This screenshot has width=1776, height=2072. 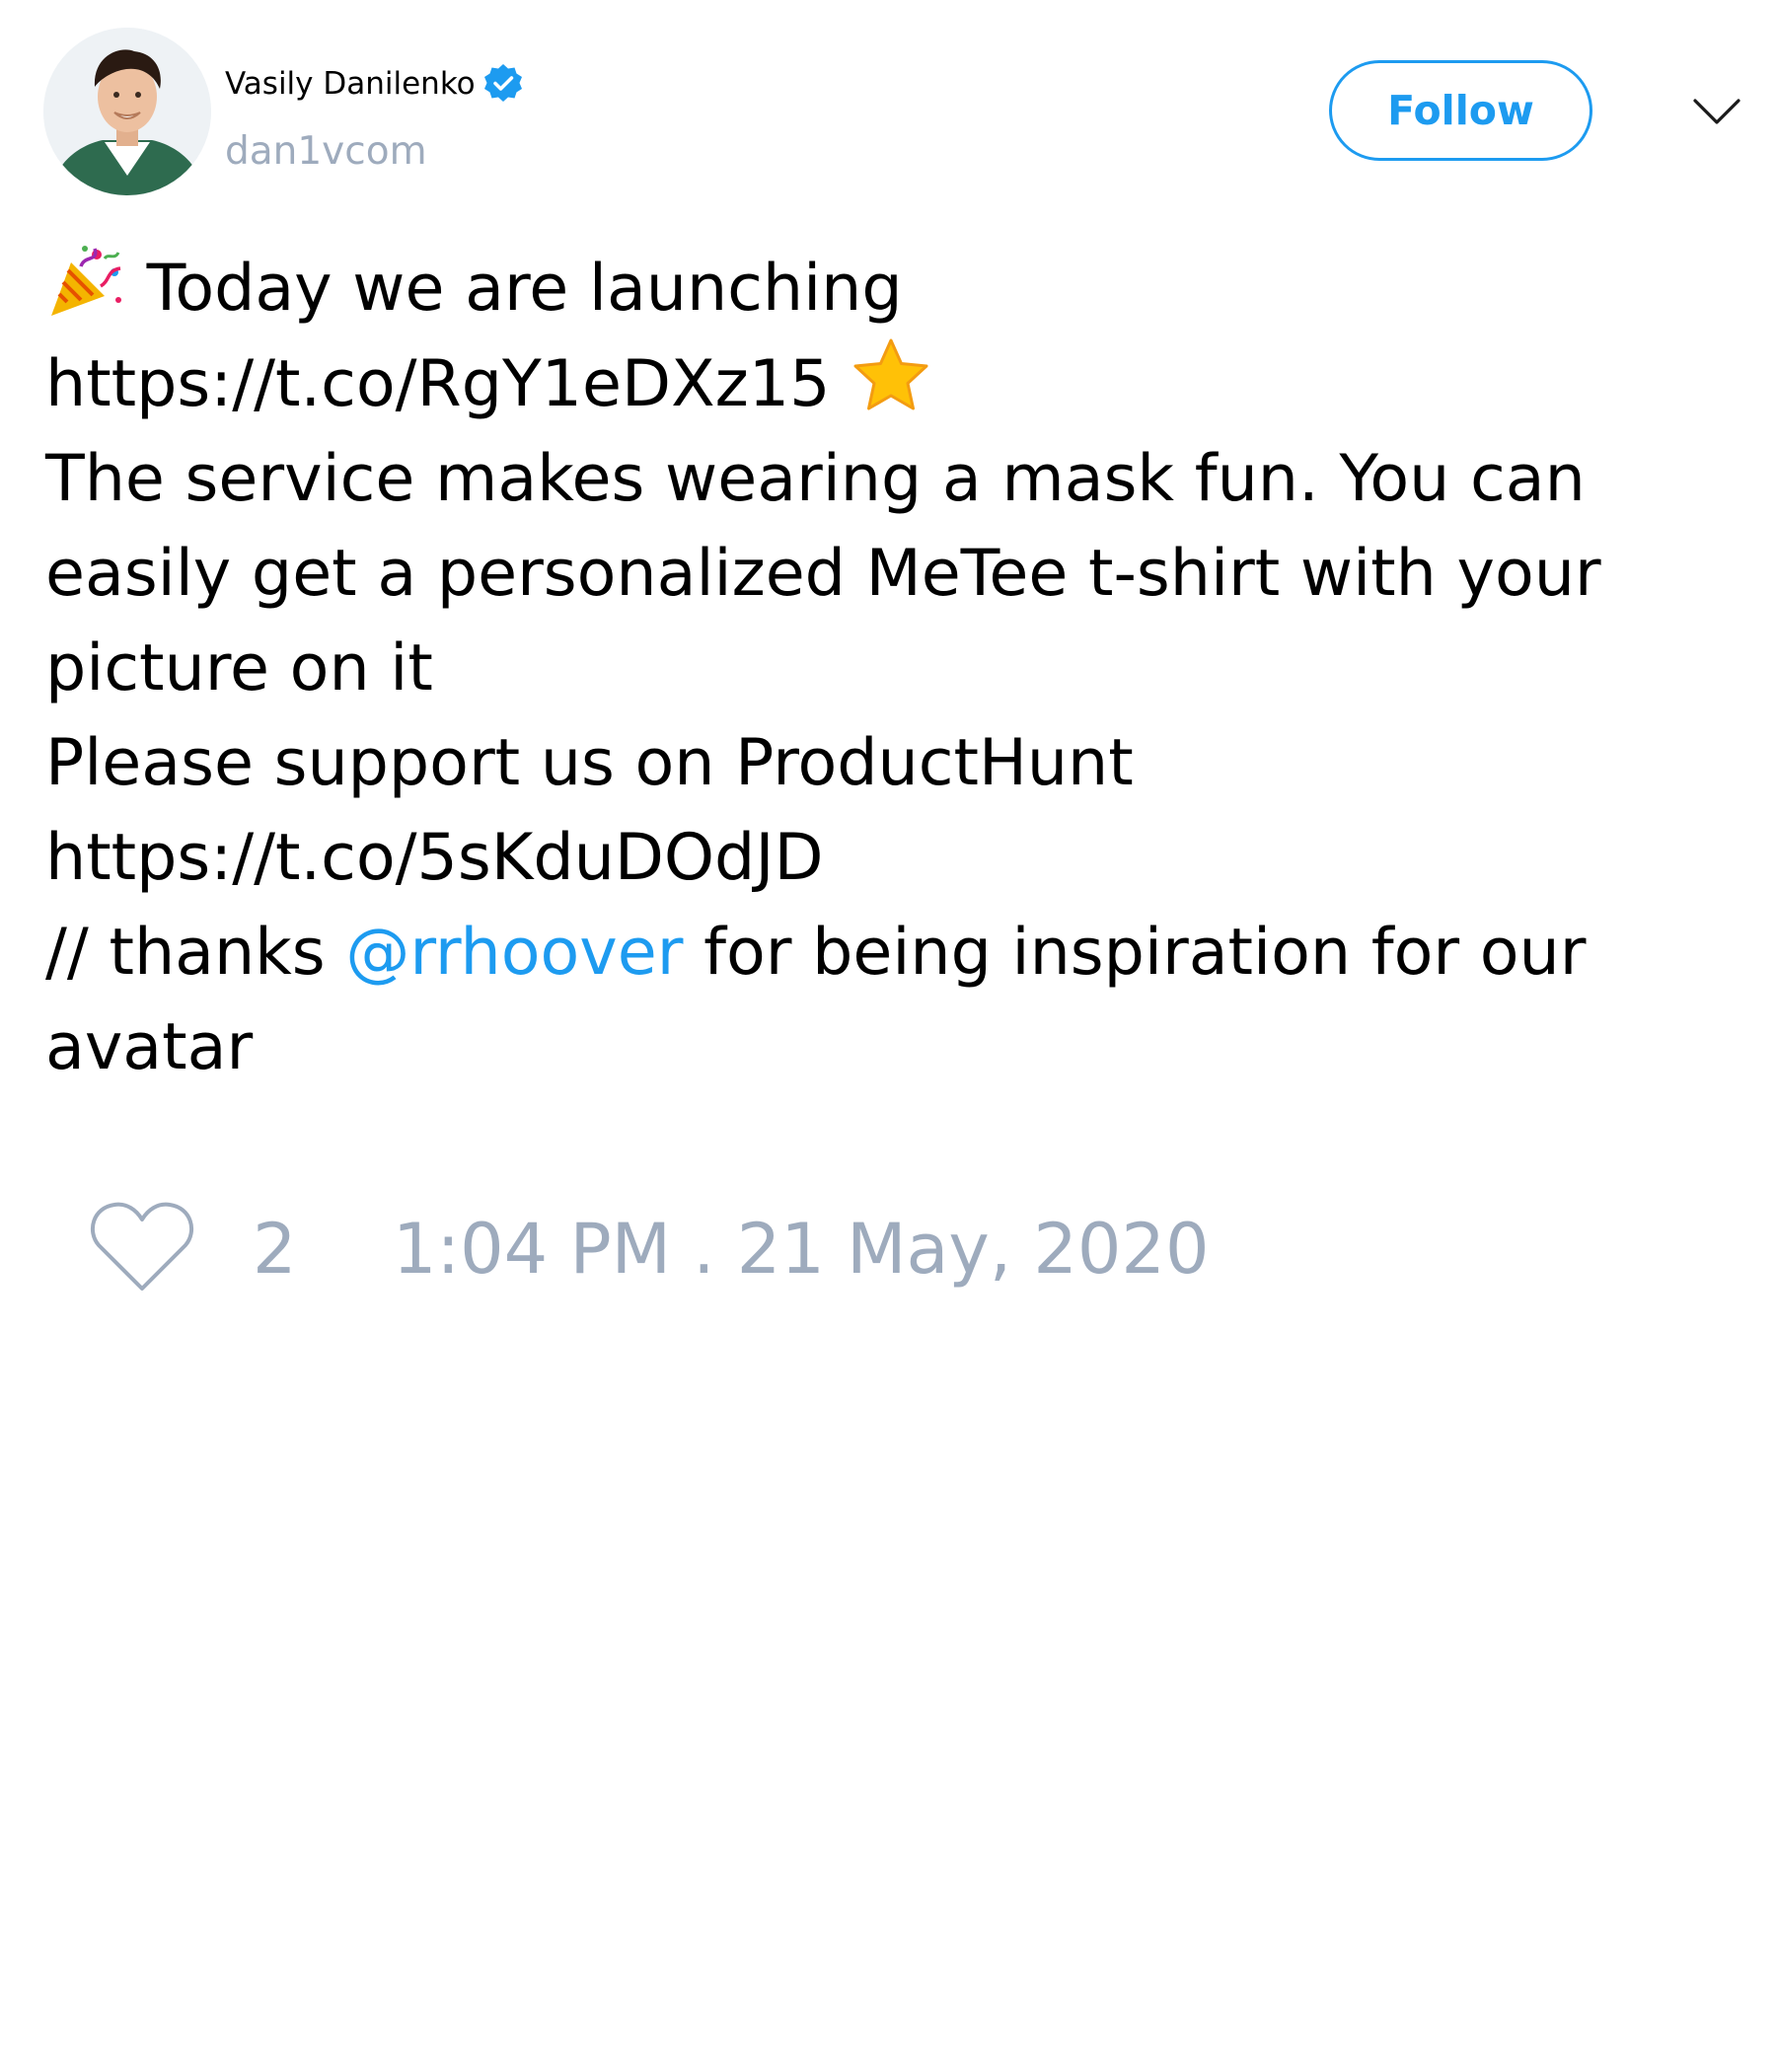 What do you see at coordinates (142, 1247) in the screenshot?
I see `heart-icon` at bounding box center [142, 1247].